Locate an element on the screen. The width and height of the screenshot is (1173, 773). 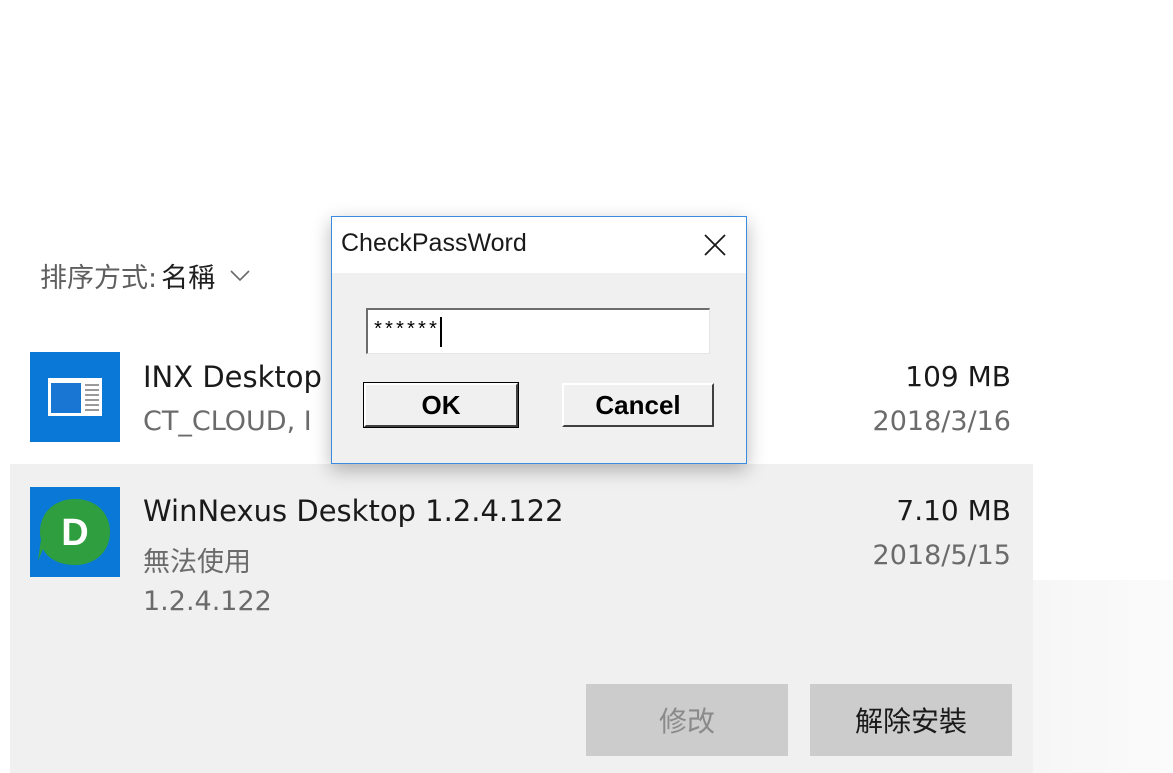
app-name: INX Desktop is located at coordinates (232, 377).